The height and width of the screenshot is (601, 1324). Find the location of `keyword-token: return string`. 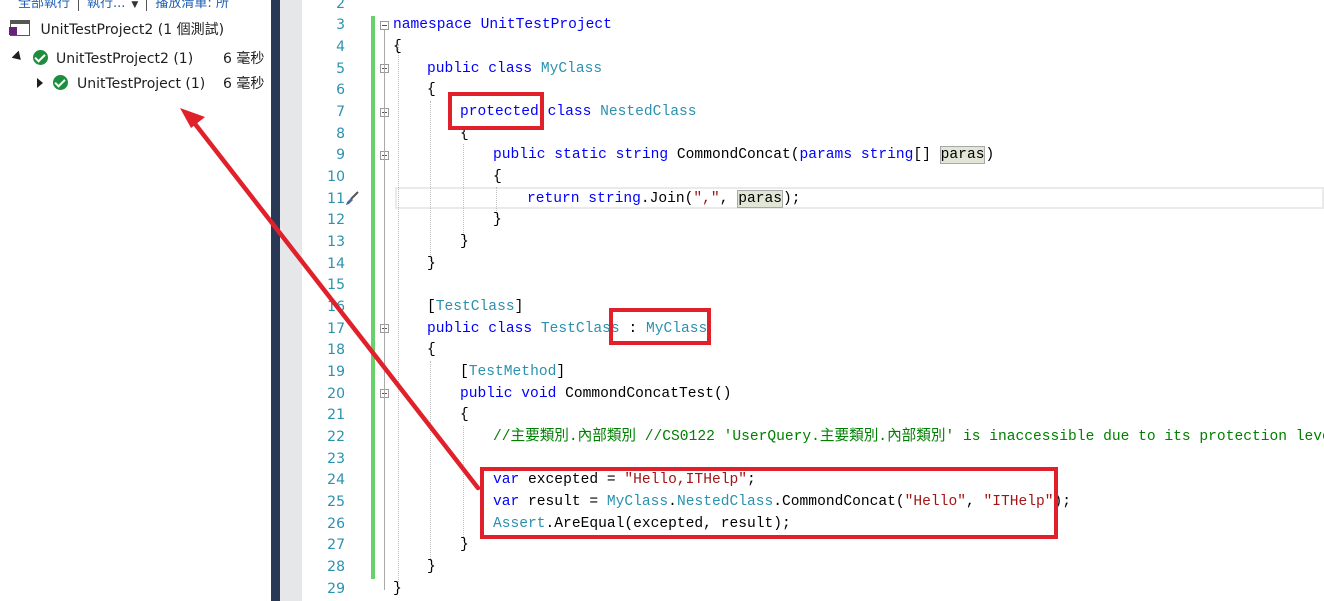

keyword-token: return string is located at coordinates (584, 199).